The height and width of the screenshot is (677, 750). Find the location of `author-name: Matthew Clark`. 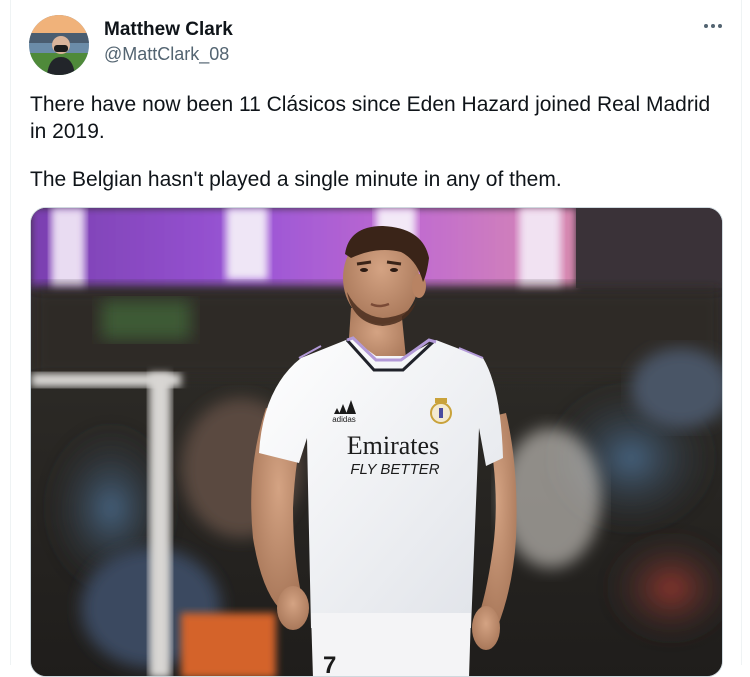

author-name: Matthew Clark is located at coordinates (168, 30).